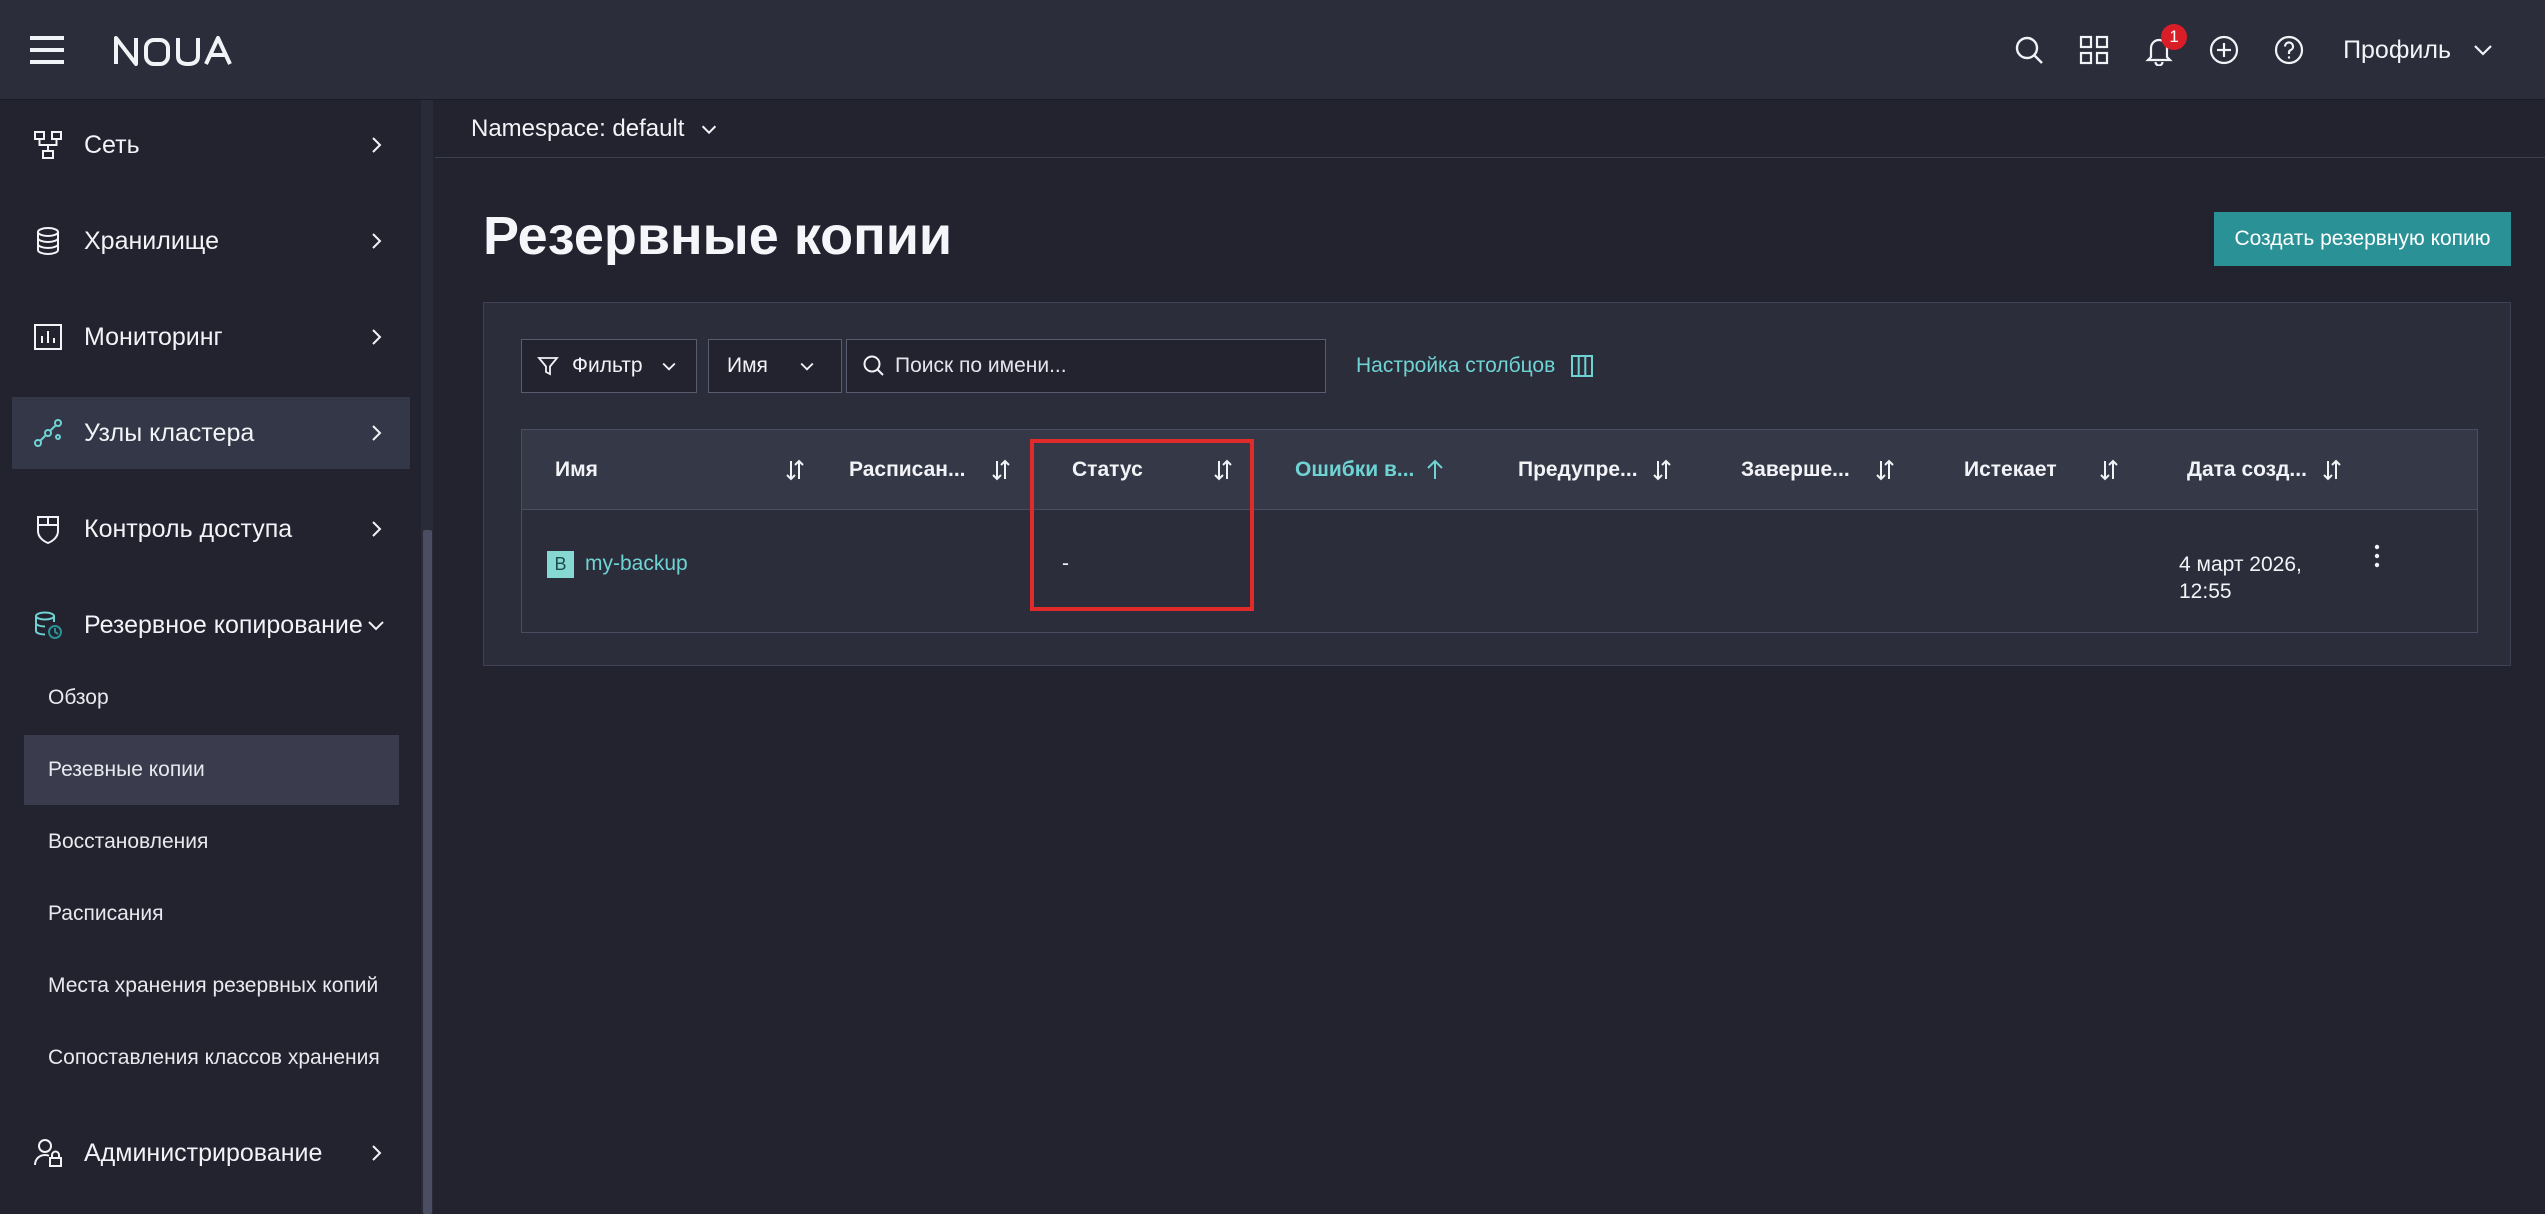 The width and height of the screenshot is (2545, 1214). Describe the element at coordinates (48, 337) in the screenshot. I see `chart-icon` at that location.